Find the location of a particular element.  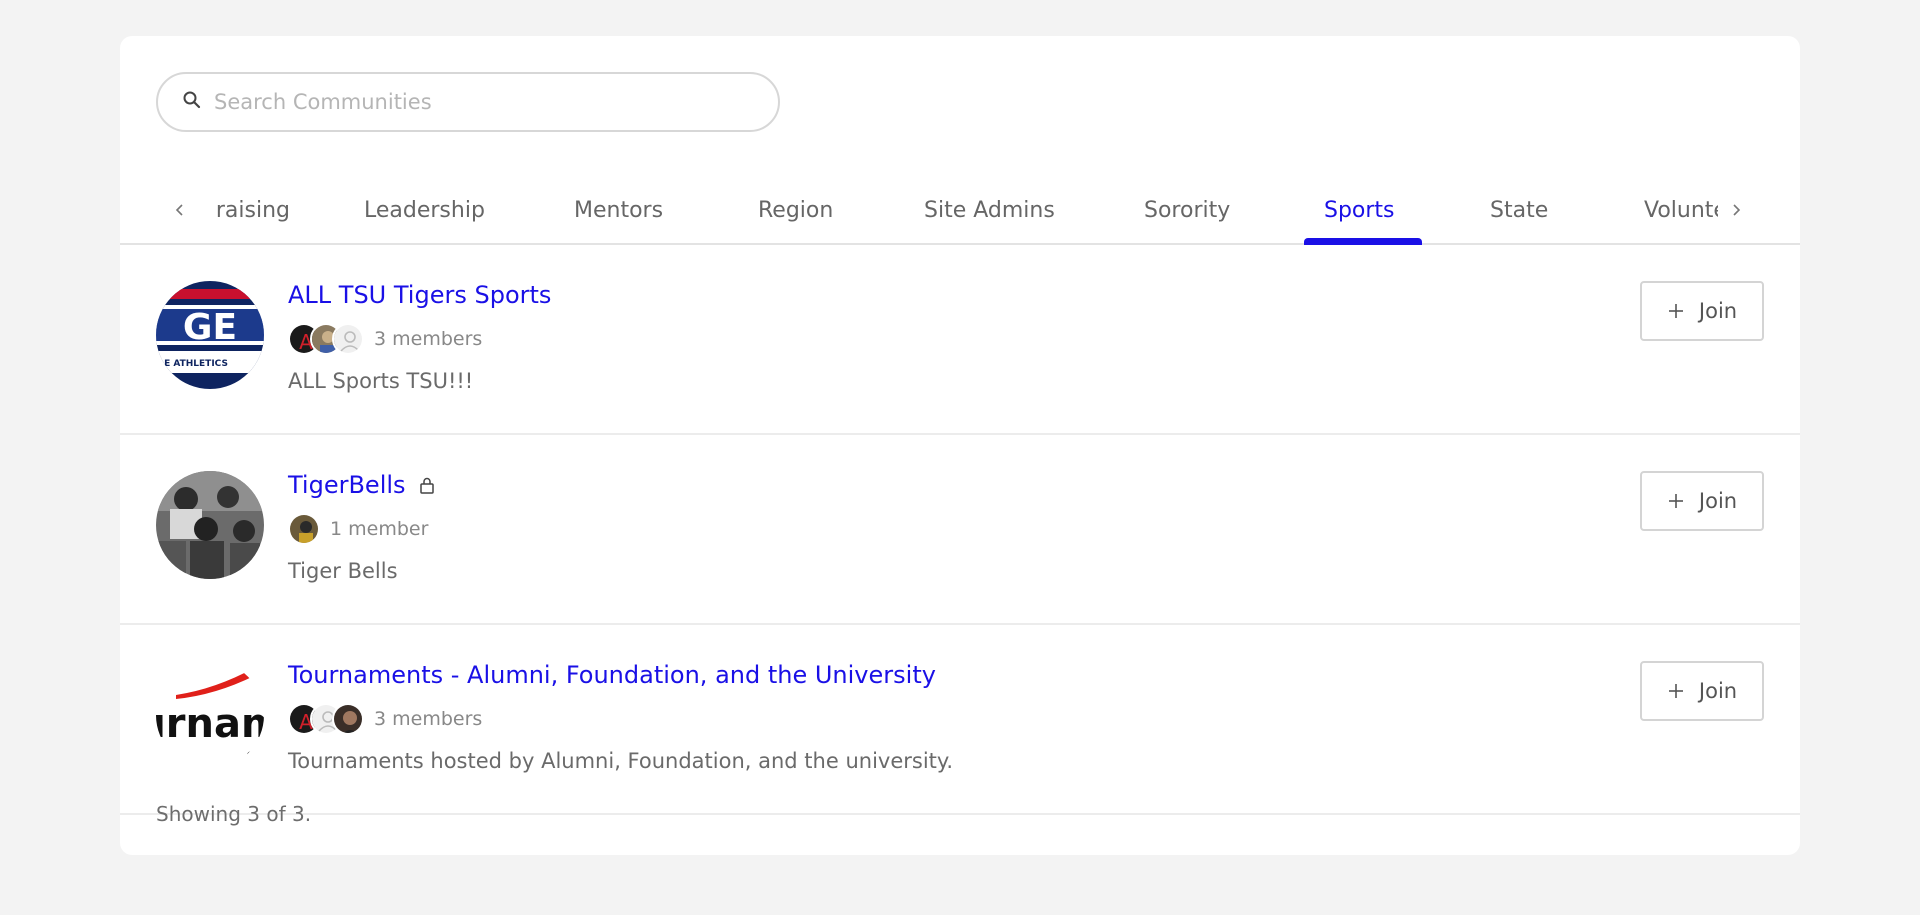

svg-text: E ATHLETICS is located at coordinates (196, 364).